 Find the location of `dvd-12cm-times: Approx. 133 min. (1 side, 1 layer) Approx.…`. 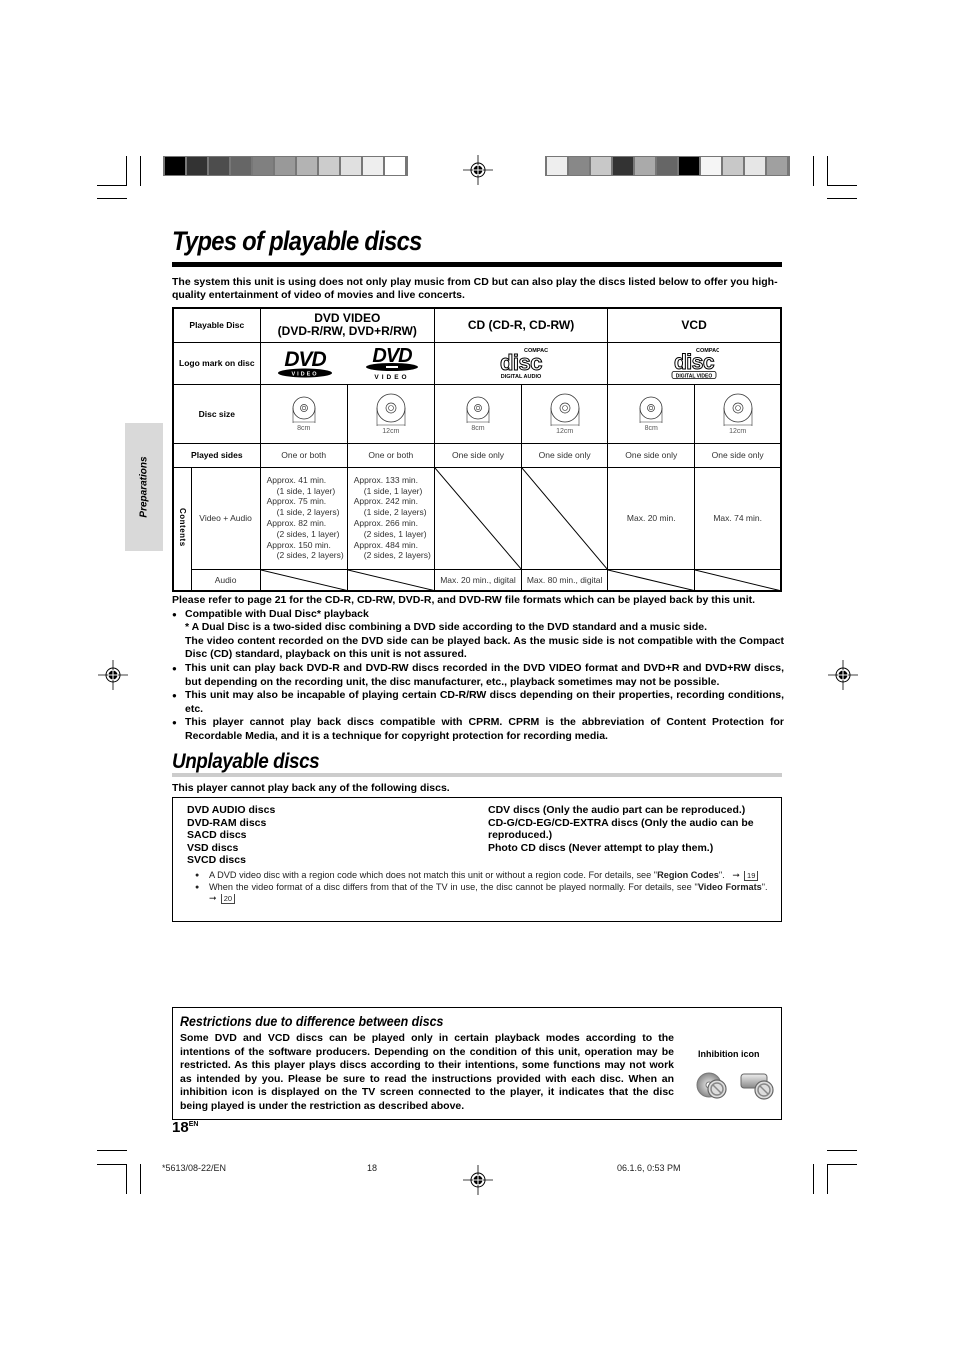

dvd-12cm-times: Approx. 133 min. (1 side, 1 layer) Approx.… is located at coordinates (390, 518).